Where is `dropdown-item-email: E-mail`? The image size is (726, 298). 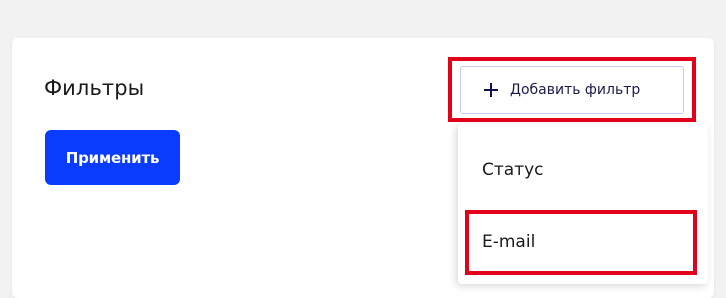 dropdown-item-email: E-mail is located at coordinates (508, 242).